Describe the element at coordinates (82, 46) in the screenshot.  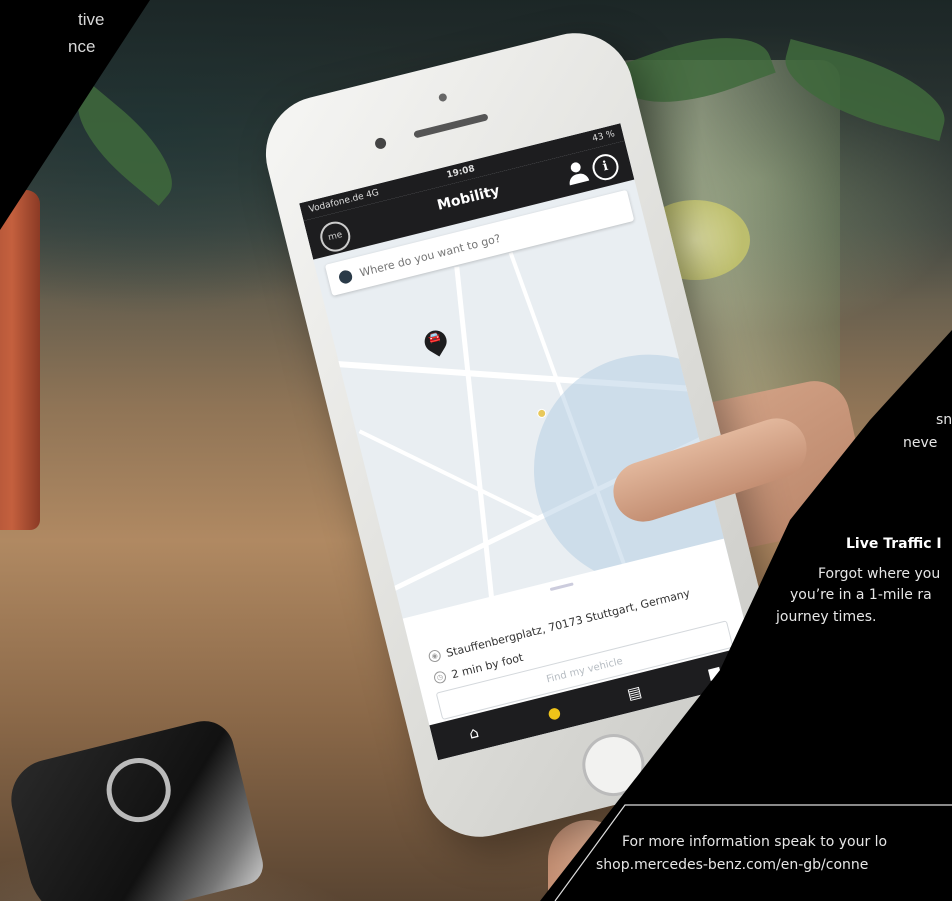
I see `top-left-line-2: nce` at that location.